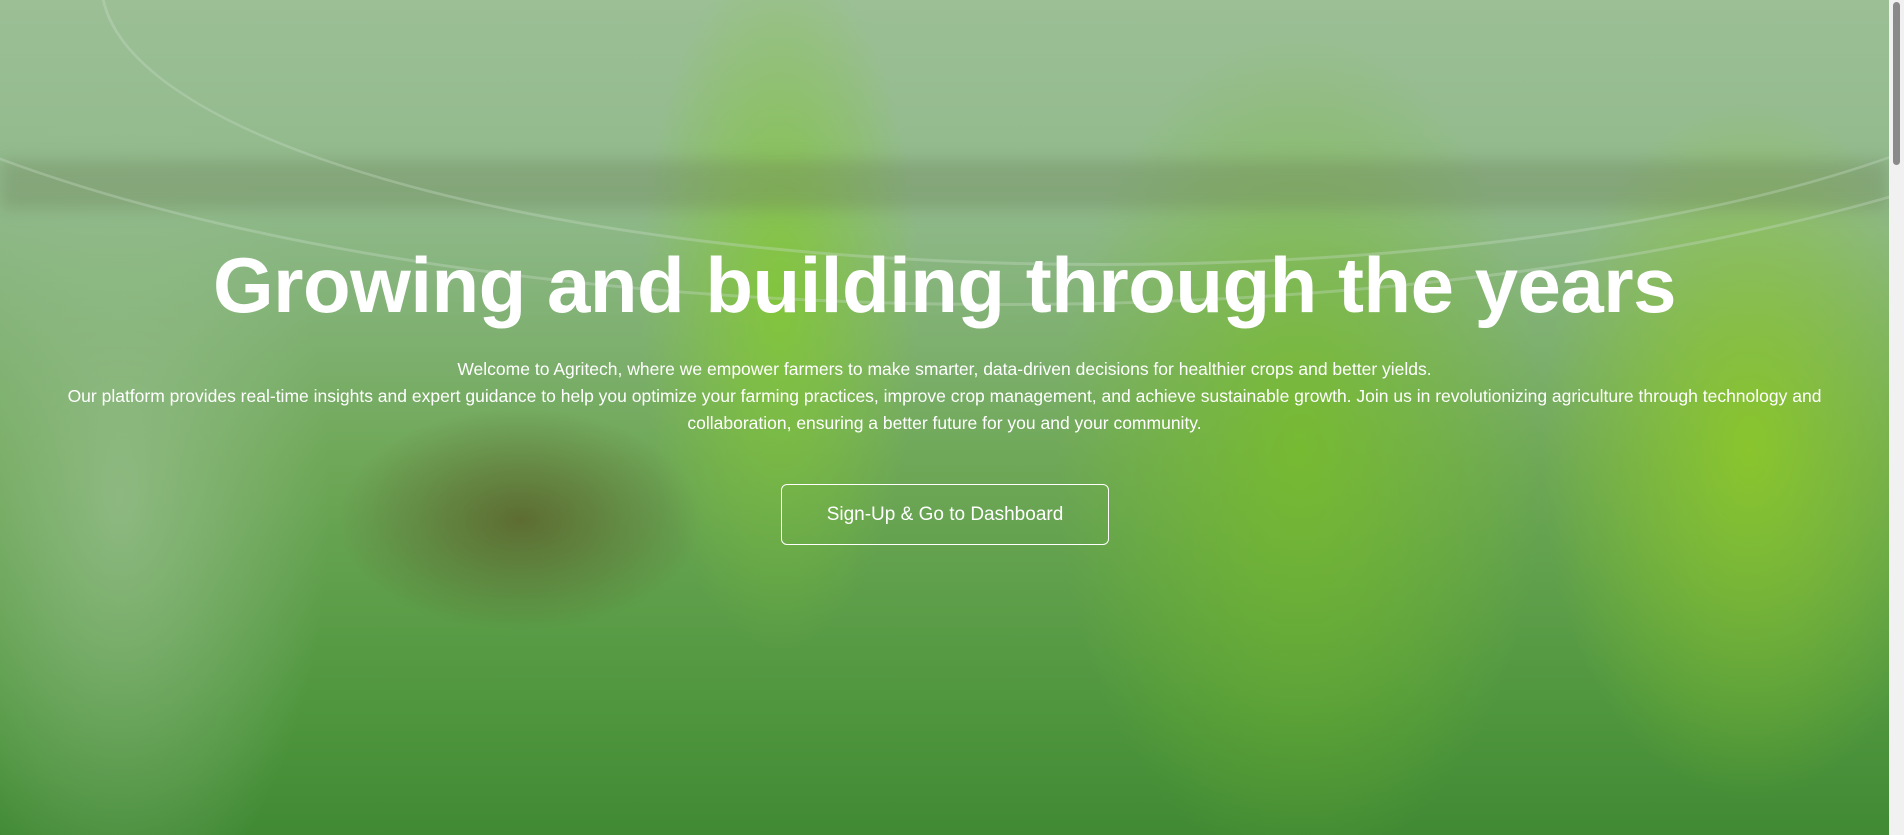  What do you see at coordinates (945, 285) in the screenshot?
I see `hero-title: Growing and building through the years` at bounding box center [945, 285].